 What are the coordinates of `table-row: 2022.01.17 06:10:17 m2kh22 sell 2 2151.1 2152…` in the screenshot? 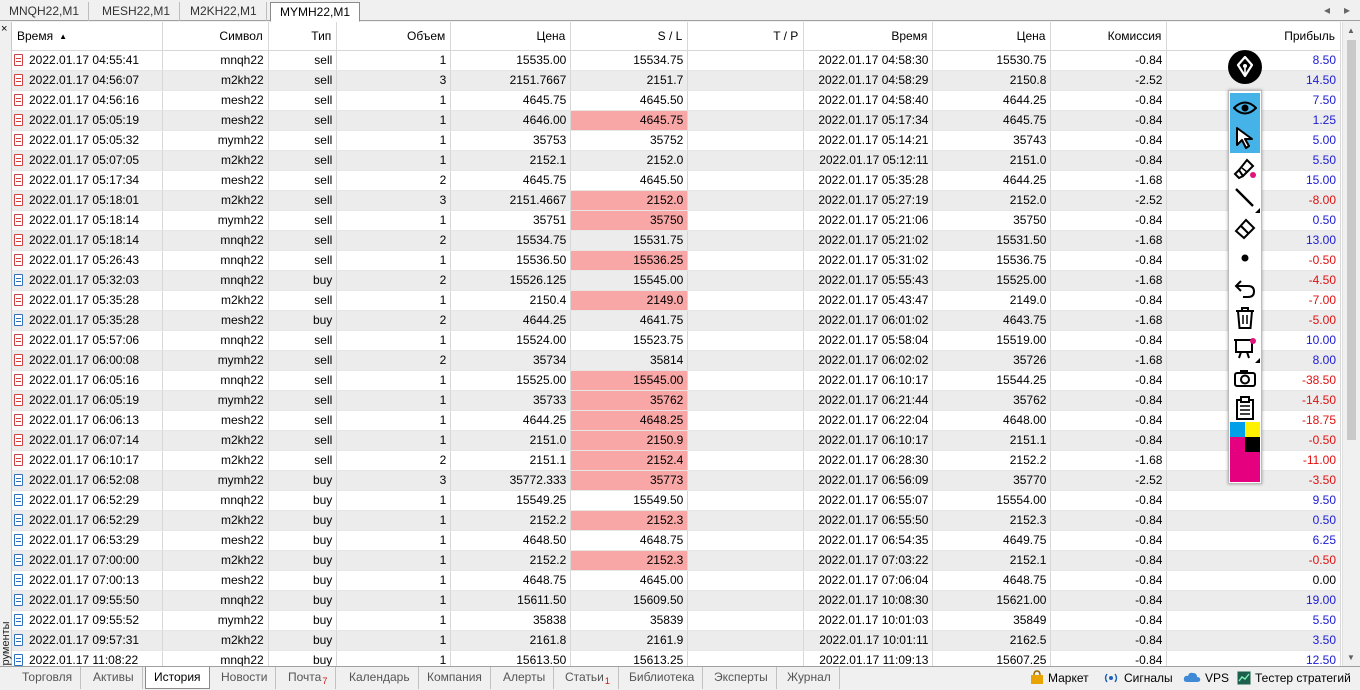 It's located at (676, 460).